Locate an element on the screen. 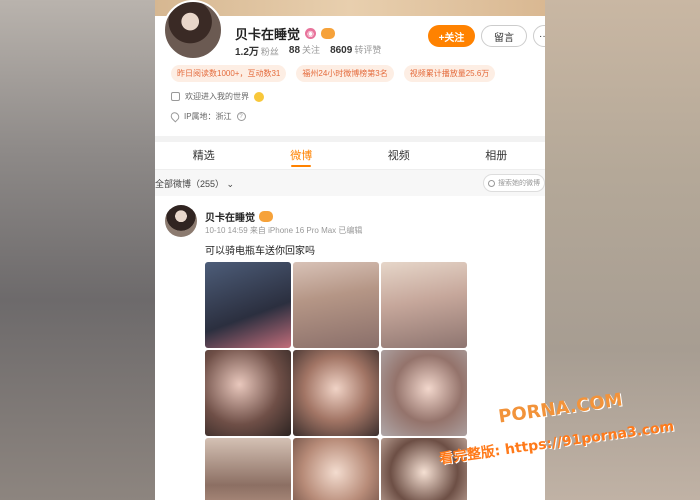 The width and height of the screenshot is (700, 500). tag-reading-stats: 昨日阅读数1000+，互动数31 is located at coordinates (229, 73).